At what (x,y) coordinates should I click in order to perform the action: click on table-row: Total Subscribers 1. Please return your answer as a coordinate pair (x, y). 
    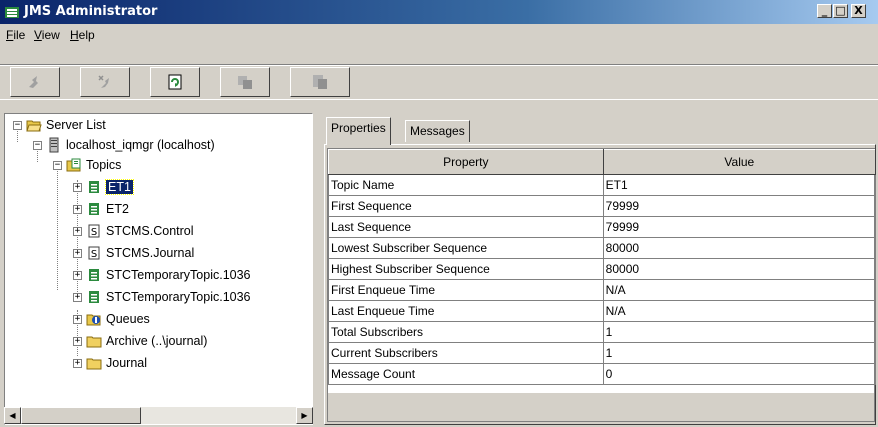
    Looking at the image, I should click on (602, 332).